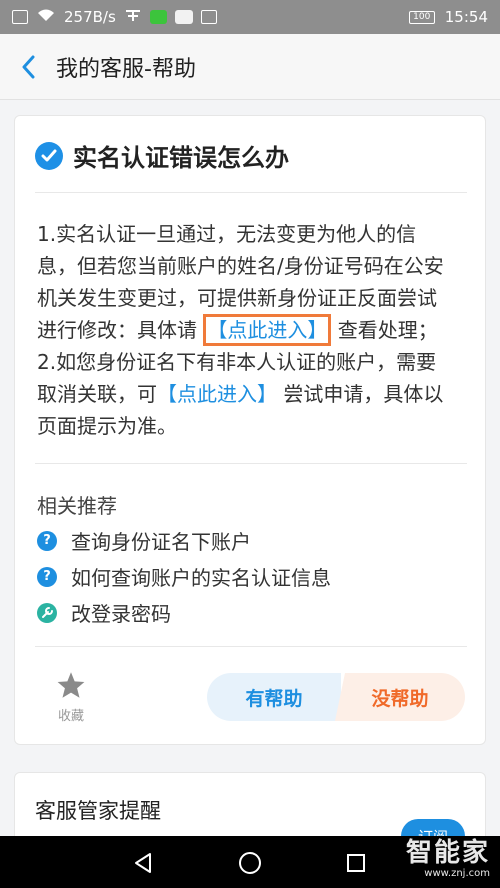 The width and height of the screenshot is (500, 888). I want to click on recommend-item: 改登录密码, so click(104, 612).